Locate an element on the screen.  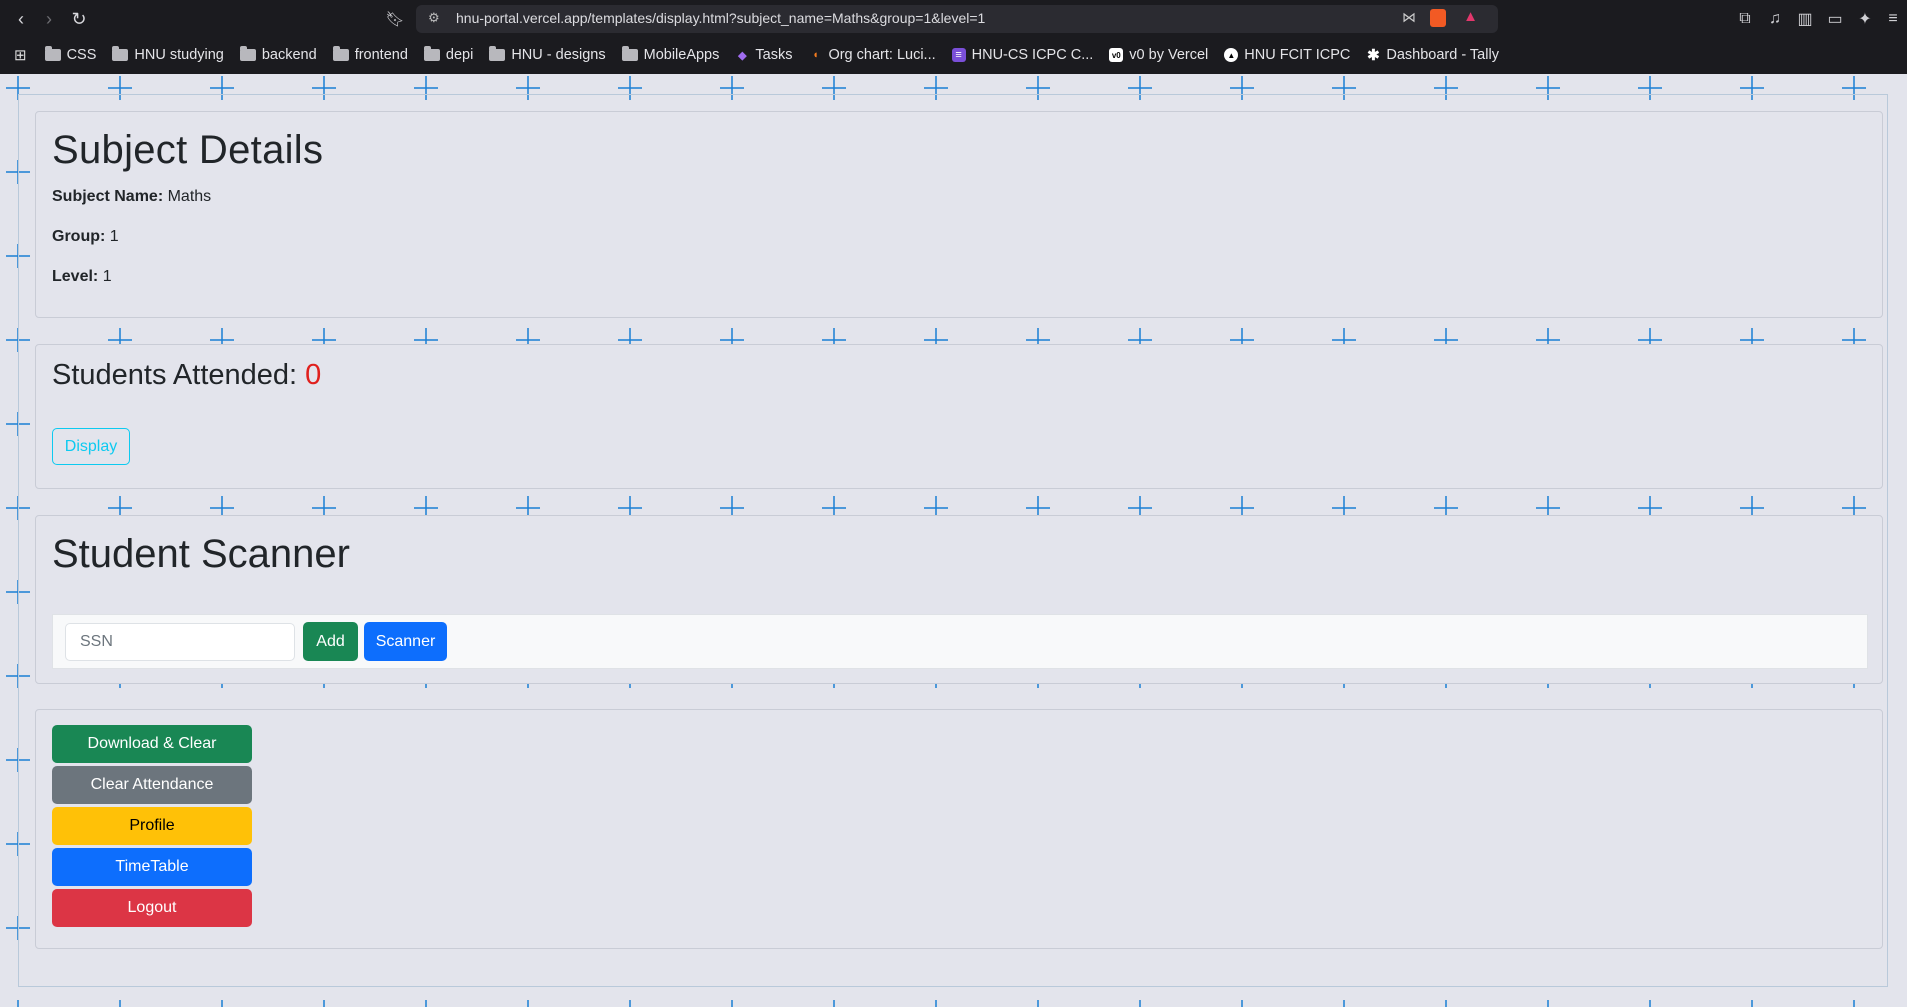
bookmark-label: frontend is located at coordinates (381, 55).